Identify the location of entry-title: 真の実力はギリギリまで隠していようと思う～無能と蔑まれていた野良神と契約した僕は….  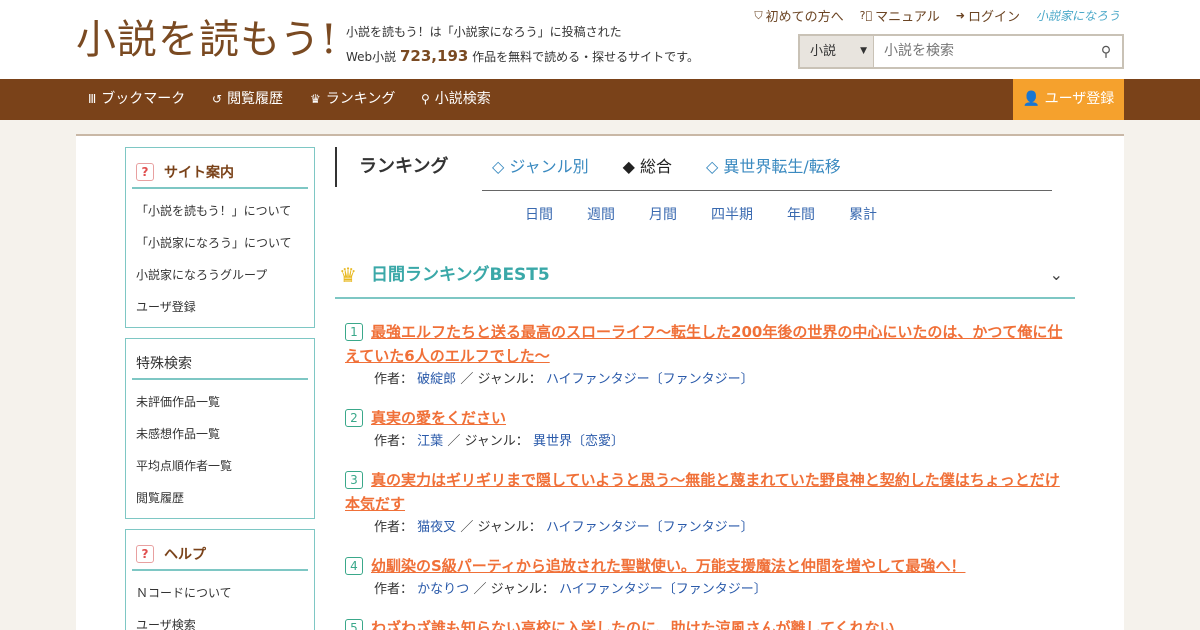
(702, 492).